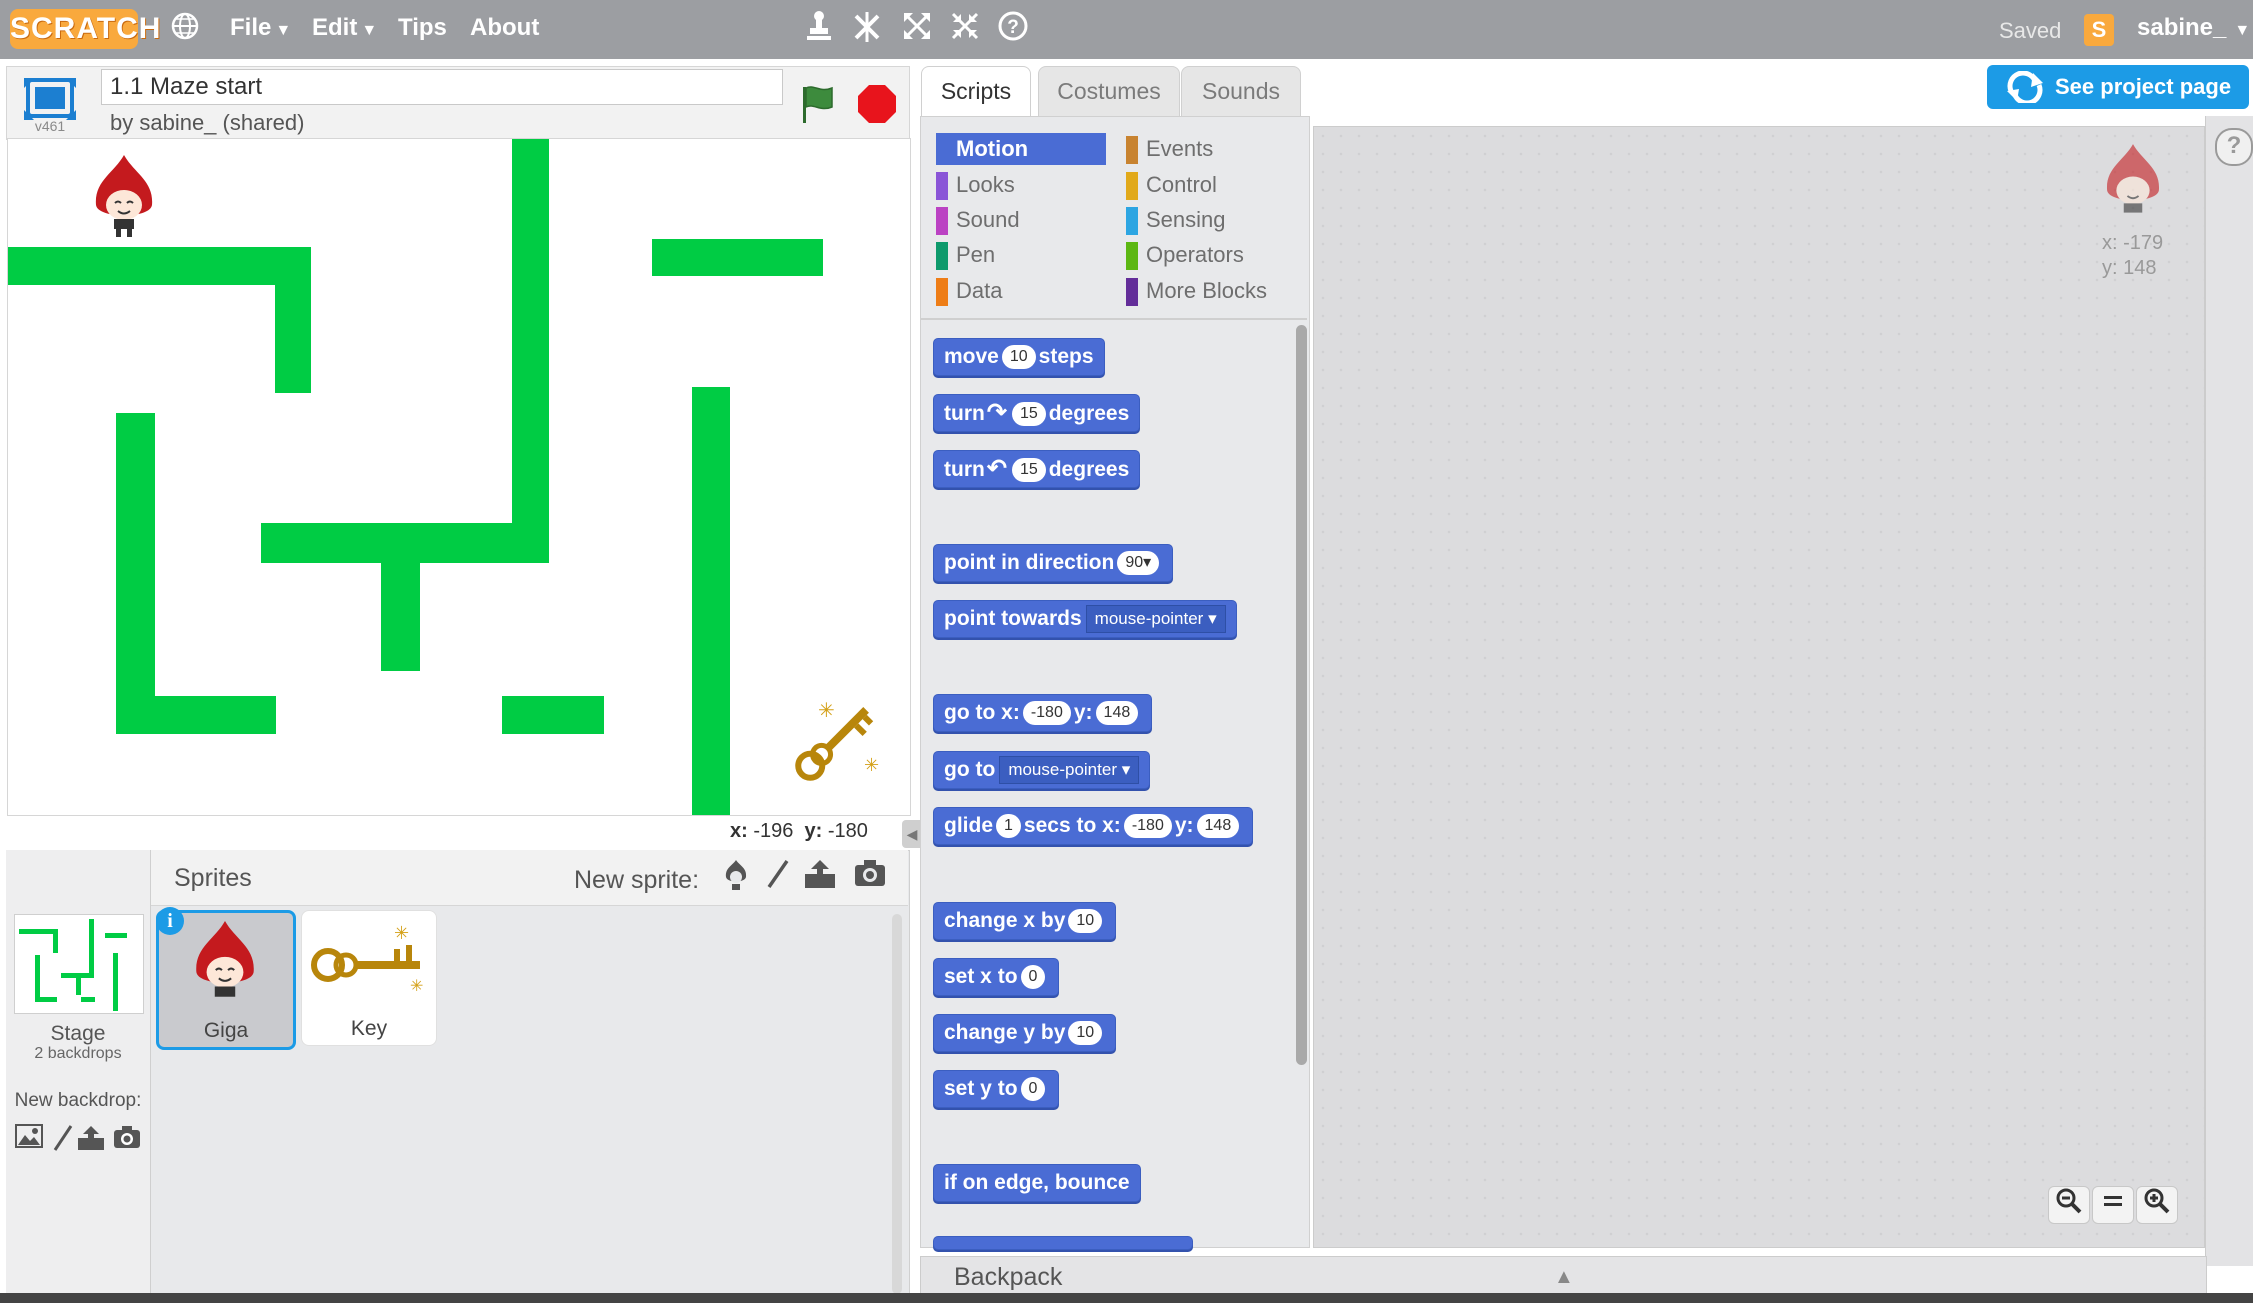 The width and height of the screenshot is (2253, 1303). What do you see at coordinates (975, 185) in the screenshot?
I see `category-looks: Looks` at bounding box center [975, 185].